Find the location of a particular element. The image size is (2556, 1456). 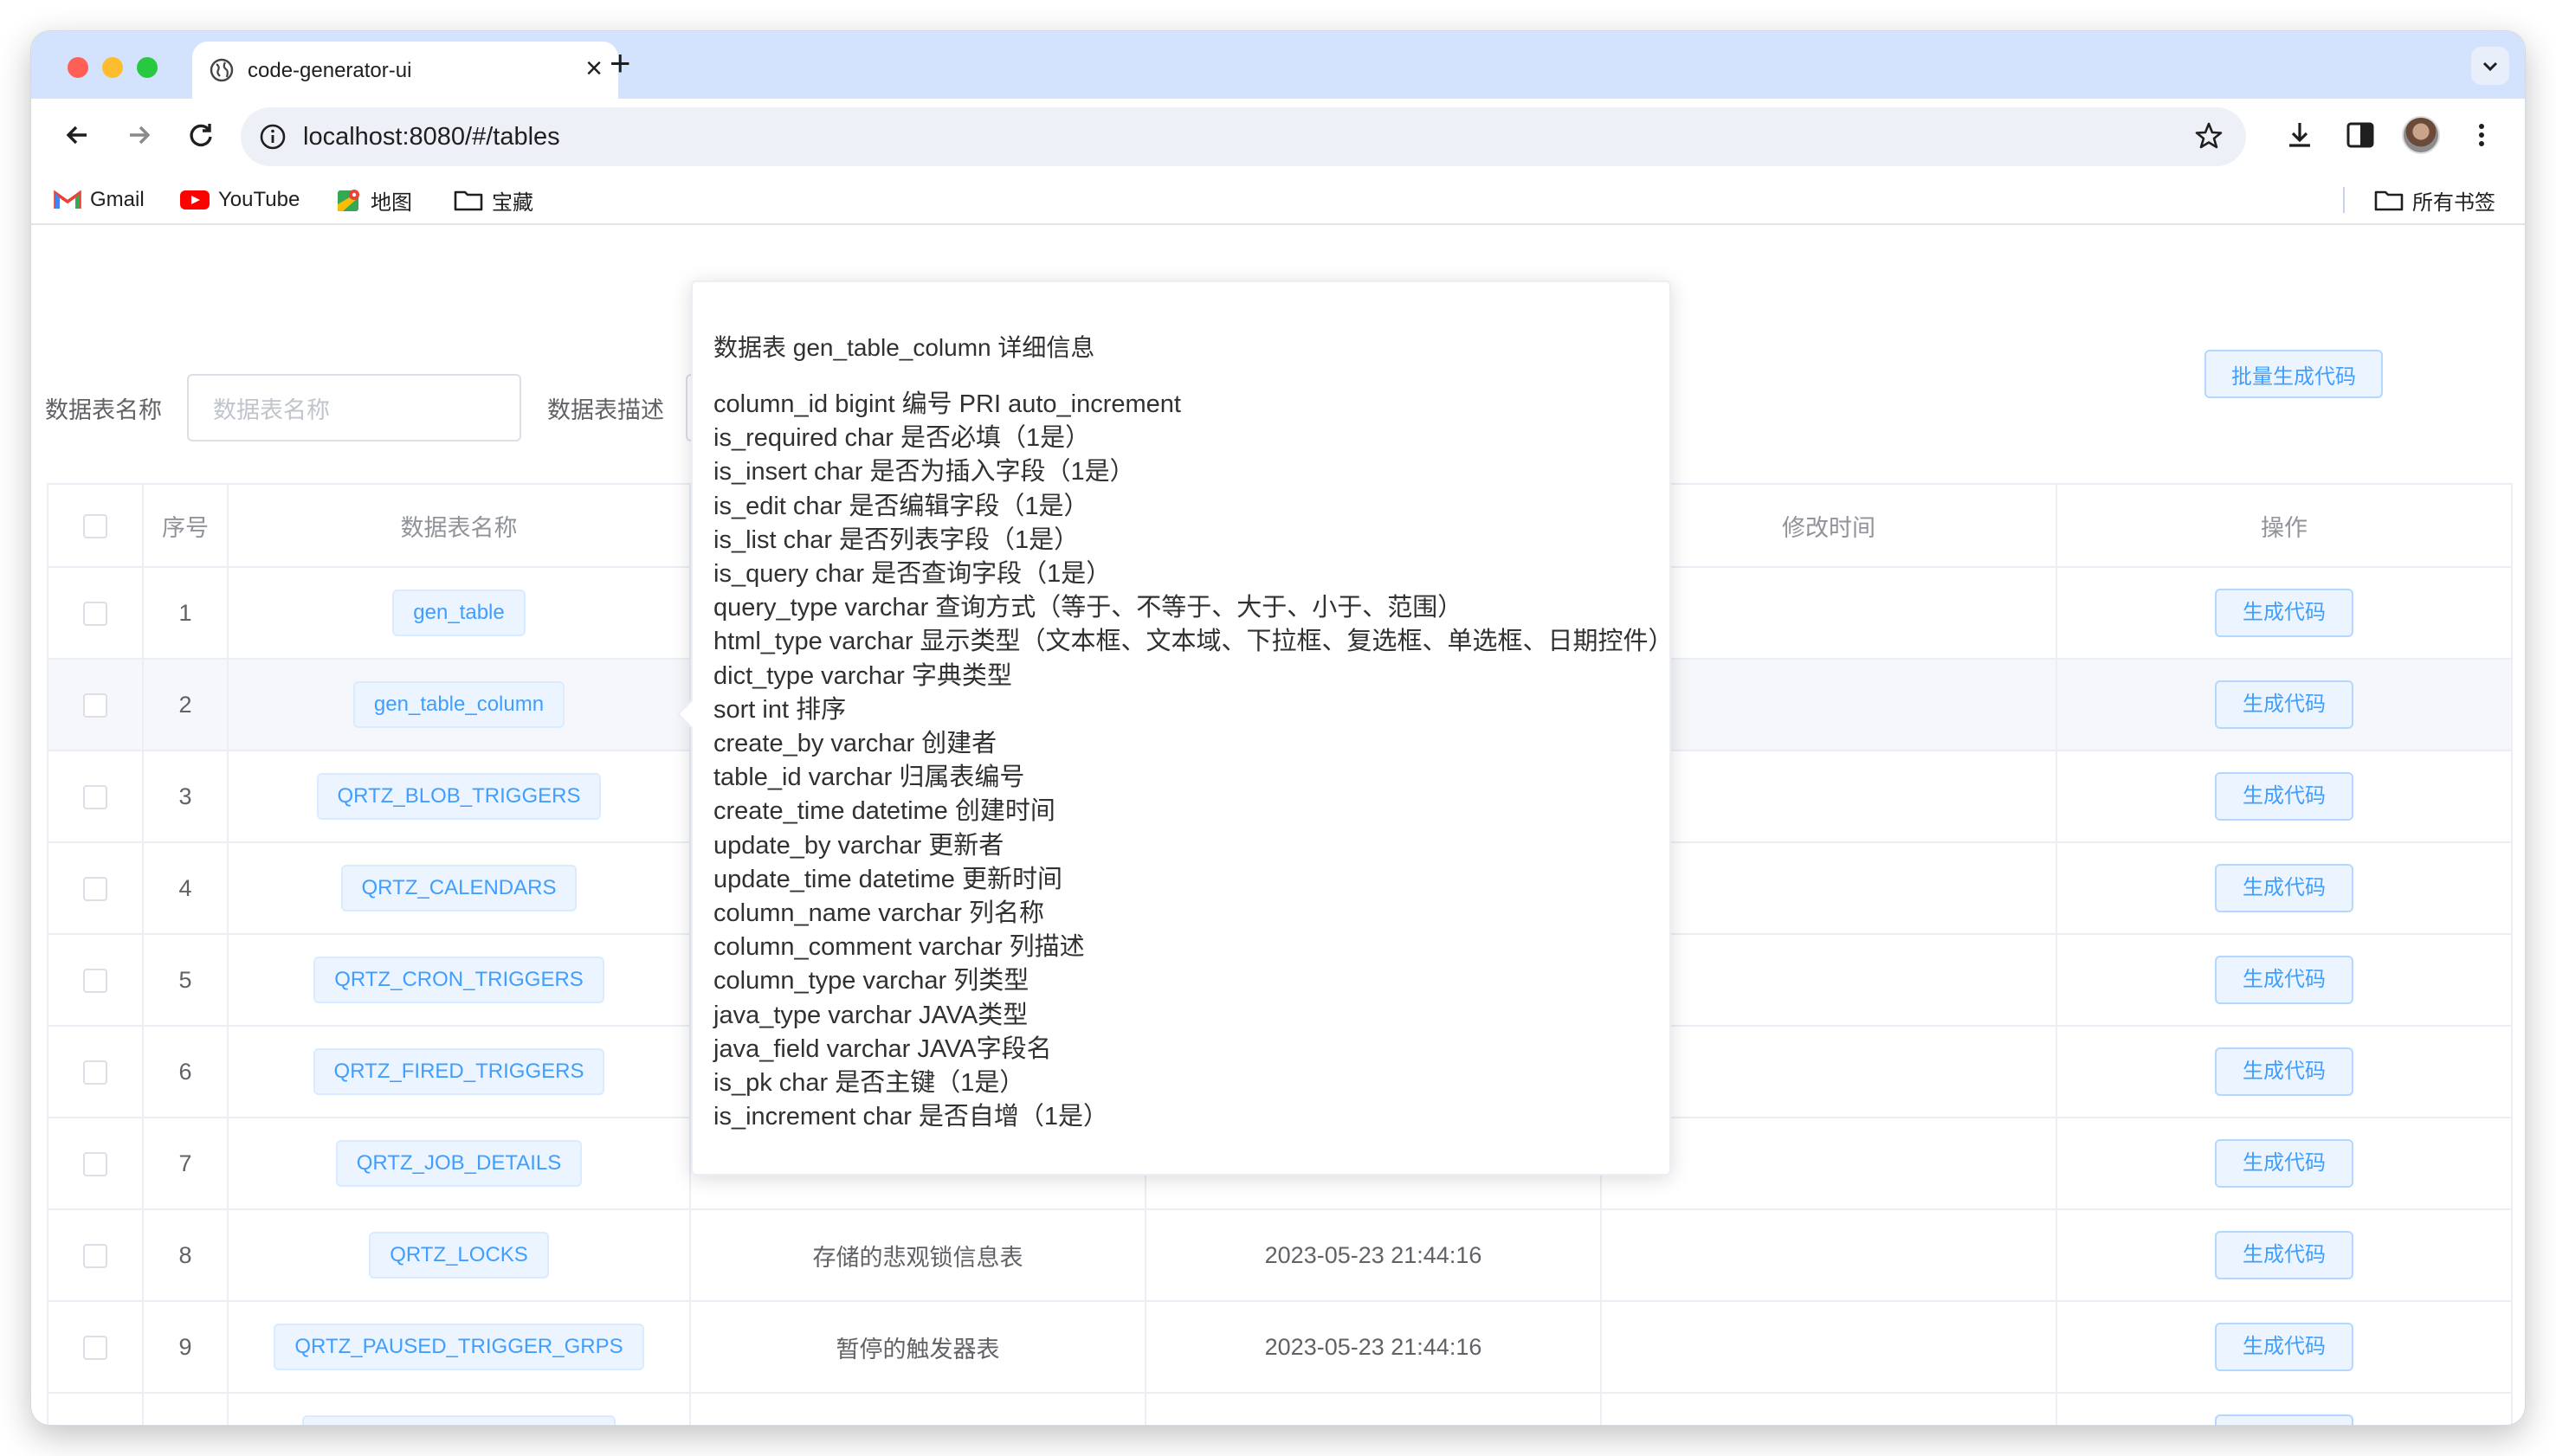

select-all-checkbox is located at coordinates (95, 526).